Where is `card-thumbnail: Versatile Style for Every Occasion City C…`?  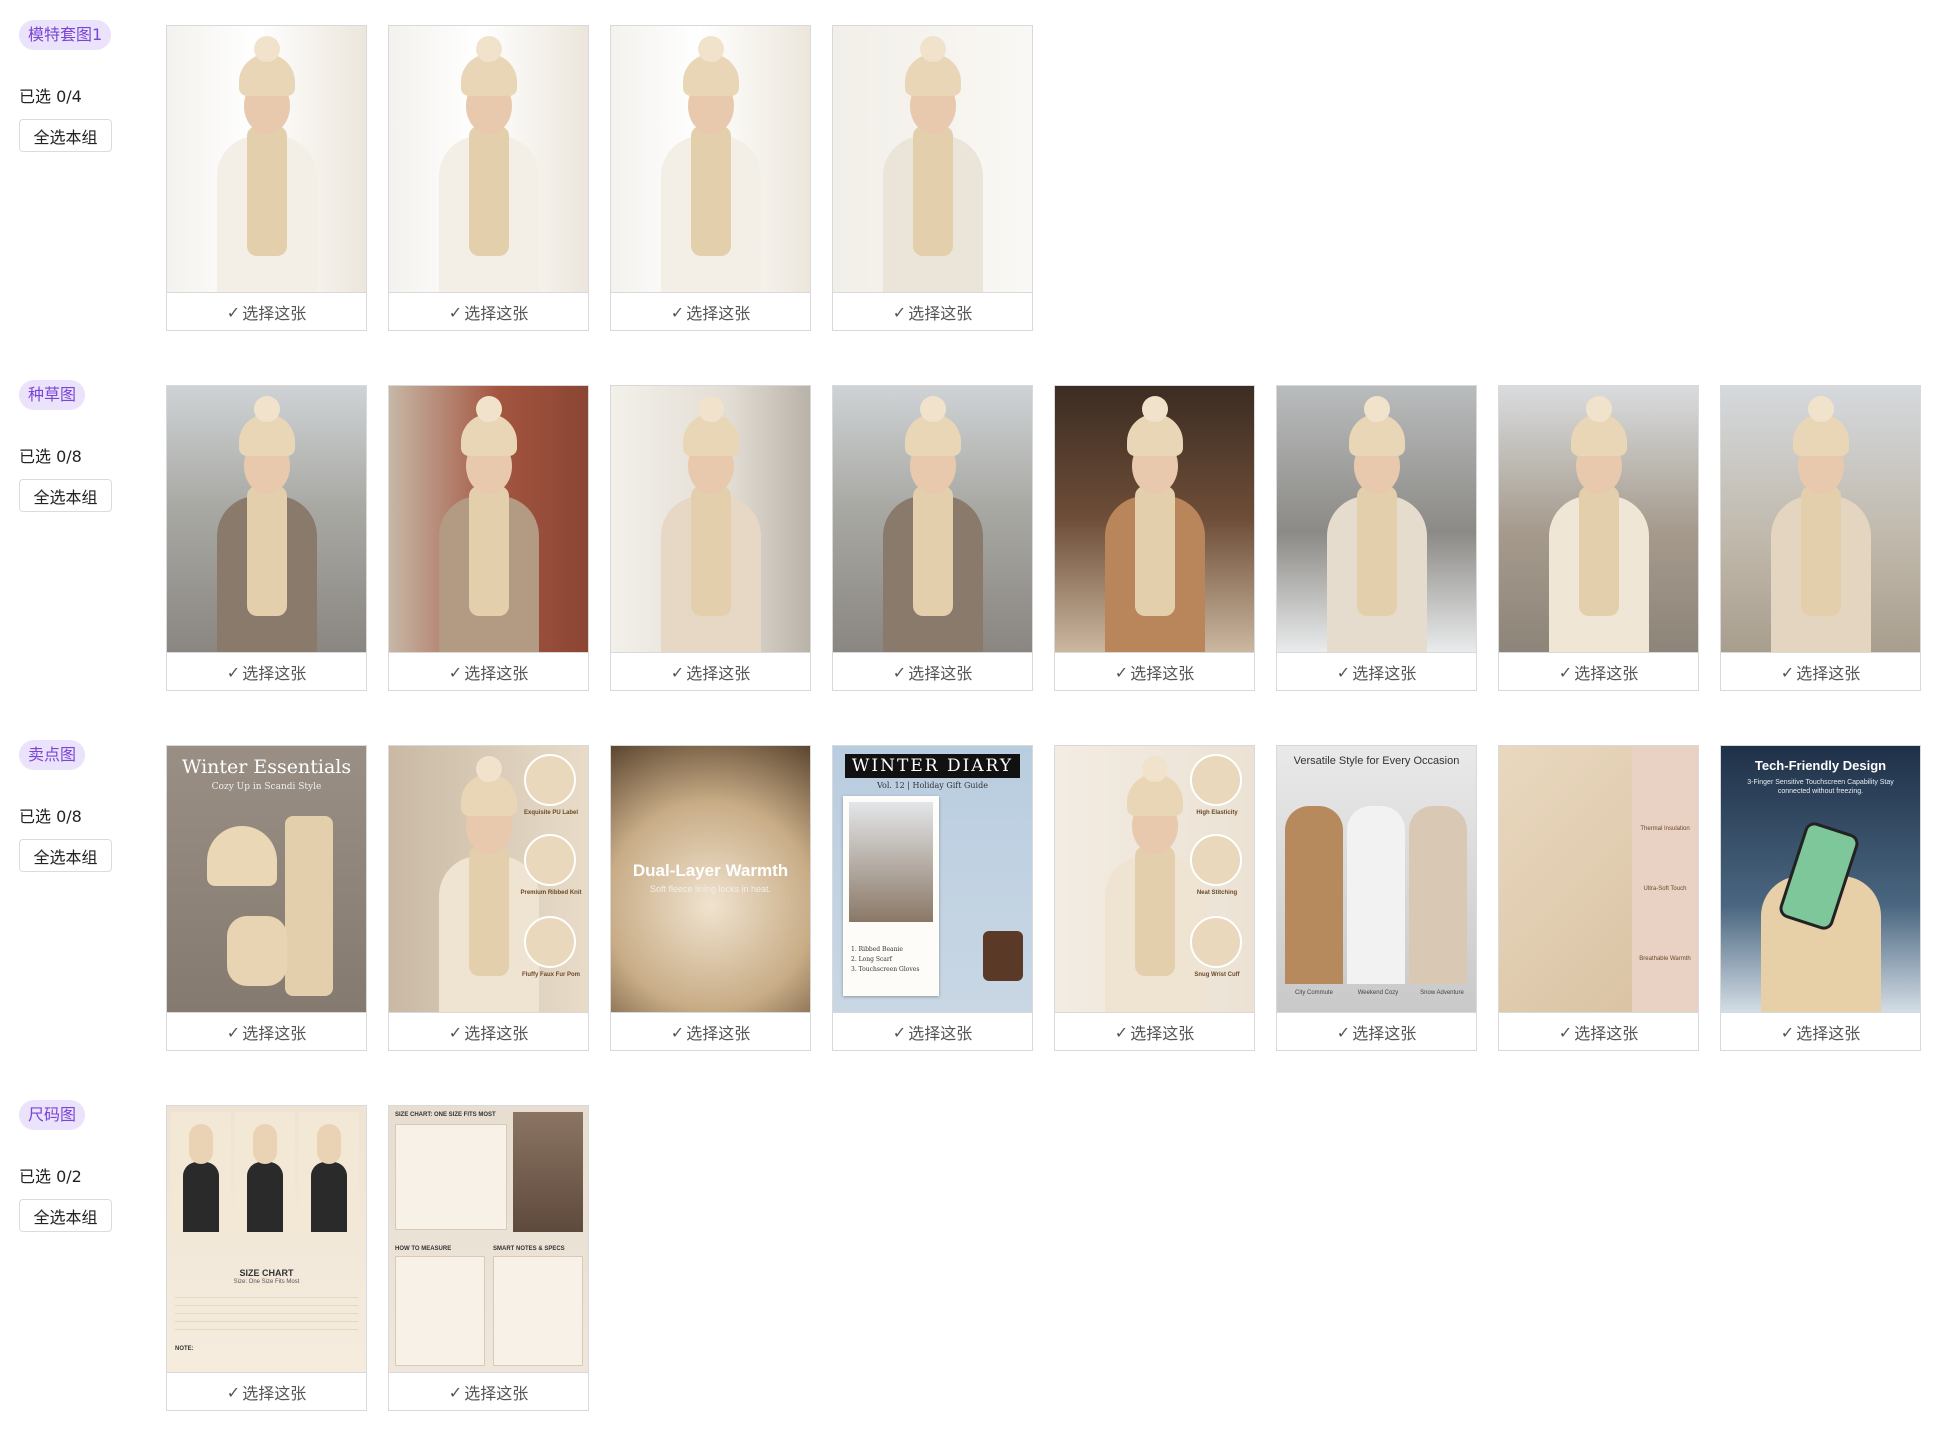 card-thumbnail: Versatile Style for Every Occasion City C… is located at coordinates (1376, 879).